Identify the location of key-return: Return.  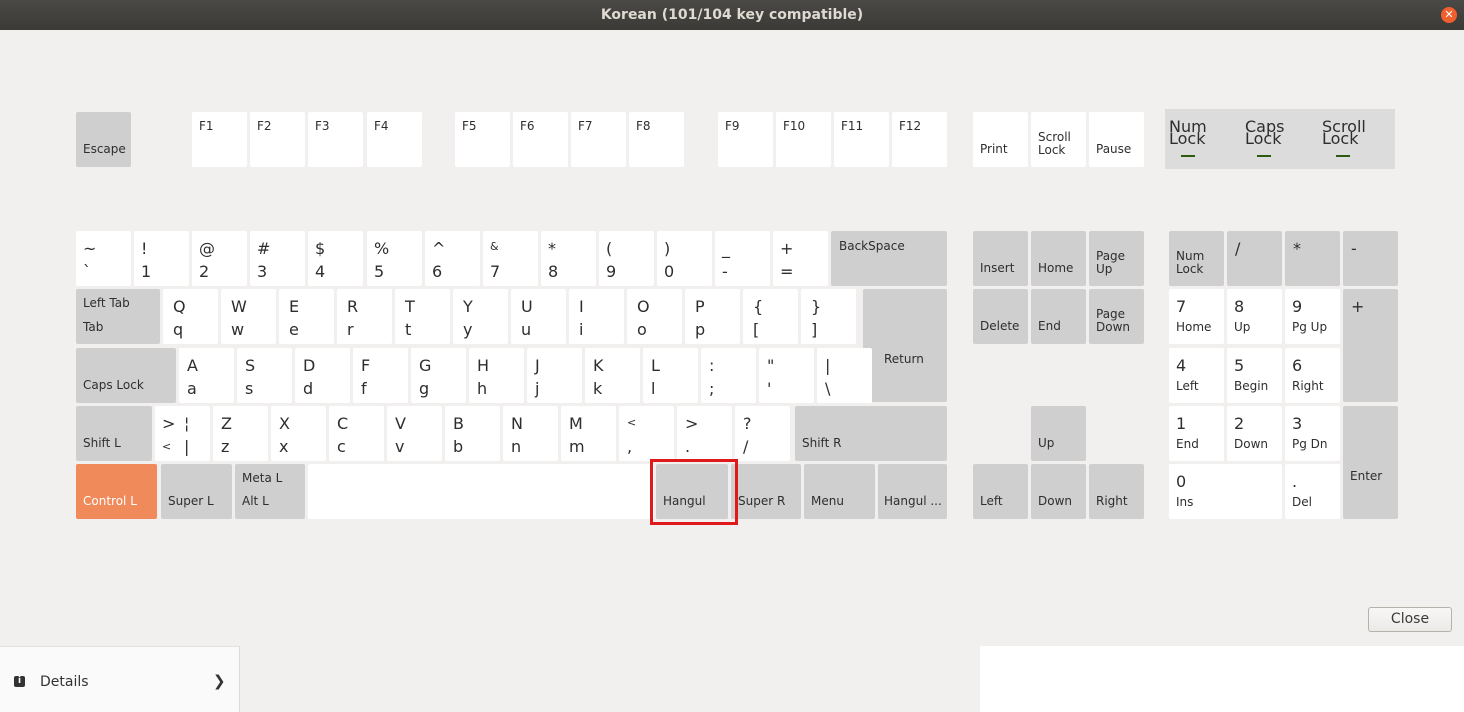
(905, 345).